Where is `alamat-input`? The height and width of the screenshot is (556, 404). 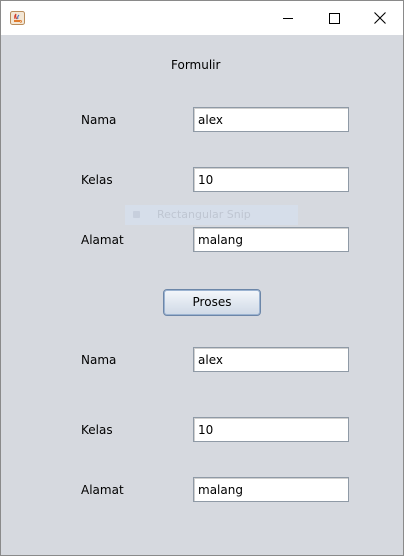 alamat-input is located at coordinates (271, 239).